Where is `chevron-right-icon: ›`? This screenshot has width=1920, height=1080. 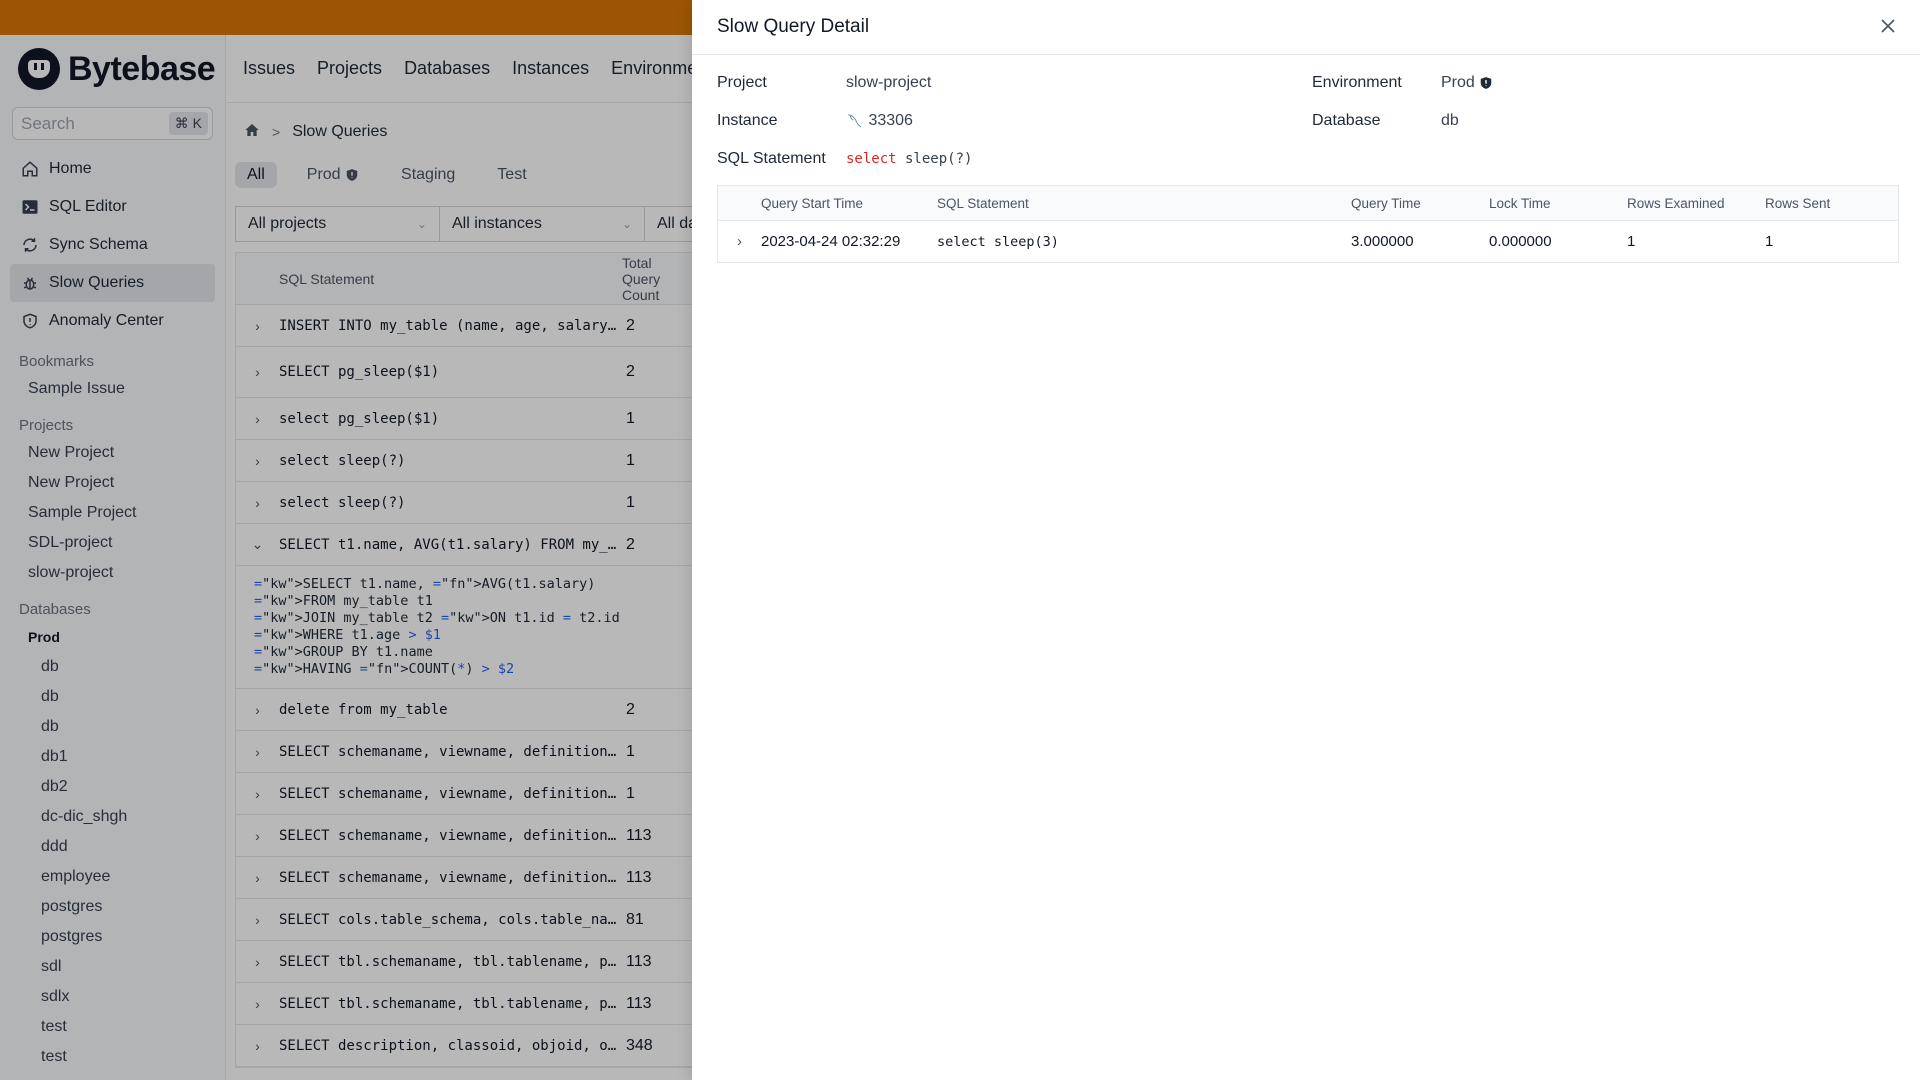 chevron-right-icon: › is located at coordinates (739, 241).